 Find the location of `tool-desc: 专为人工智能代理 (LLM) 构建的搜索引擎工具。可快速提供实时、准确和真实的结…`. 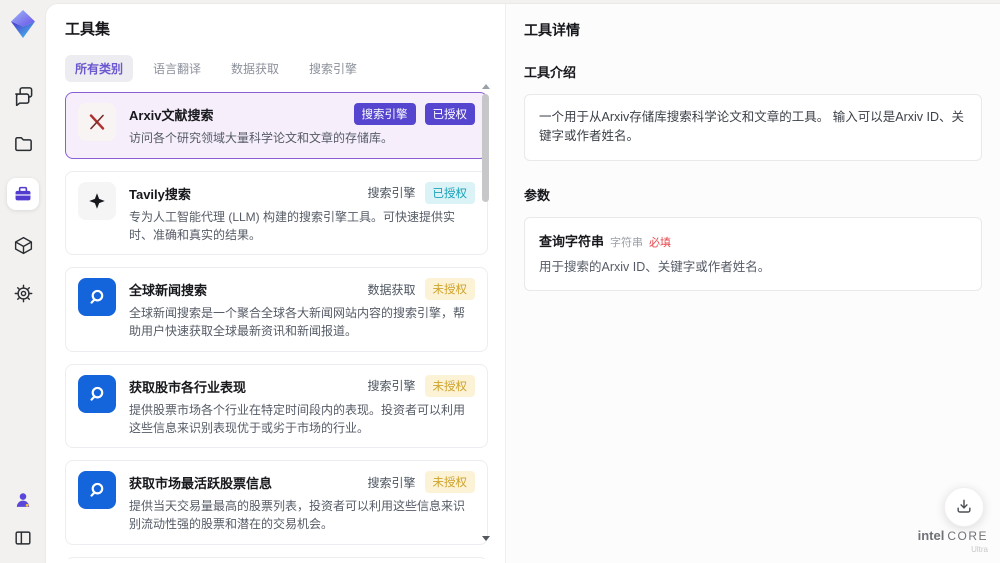

tool-desc: 专为人工智能代理 (LLM) 构建的搜索引擎工具。可快速提供实时、准确和真实的结… is located at coordinates (292, 225).